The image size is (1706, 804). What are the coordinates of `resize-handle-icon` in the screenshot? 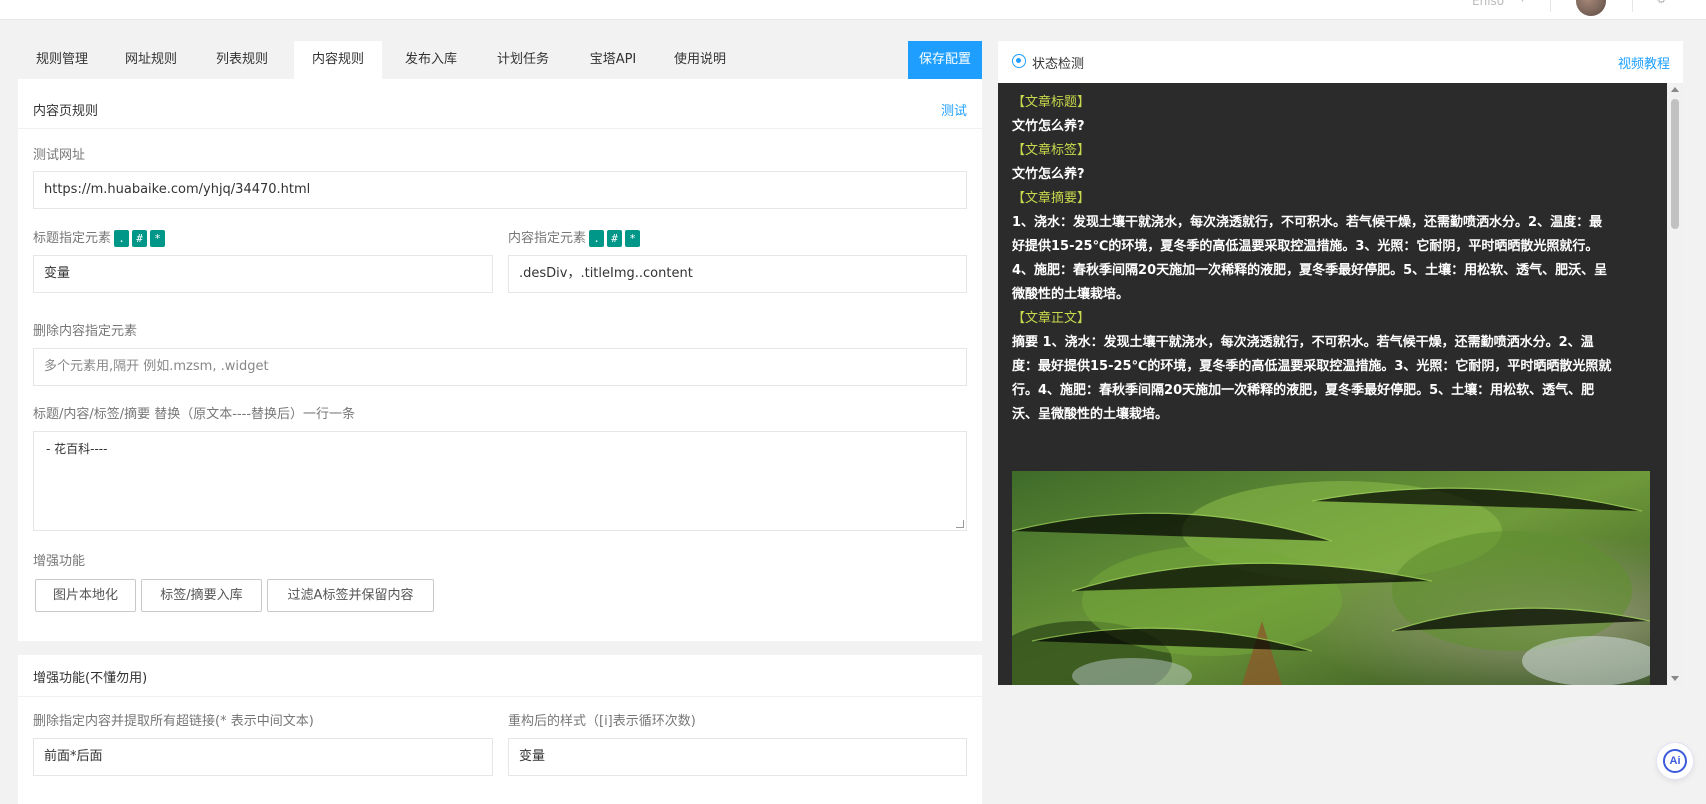 It's located at (960, 524).